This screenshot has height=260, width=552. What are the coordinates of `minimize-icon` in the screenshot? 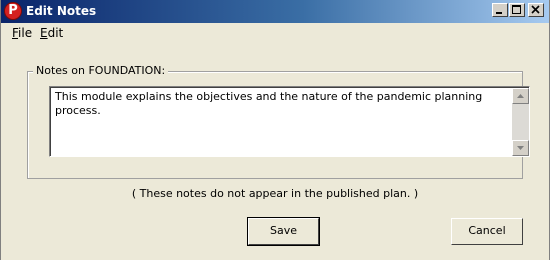 It's located at (499, 13).